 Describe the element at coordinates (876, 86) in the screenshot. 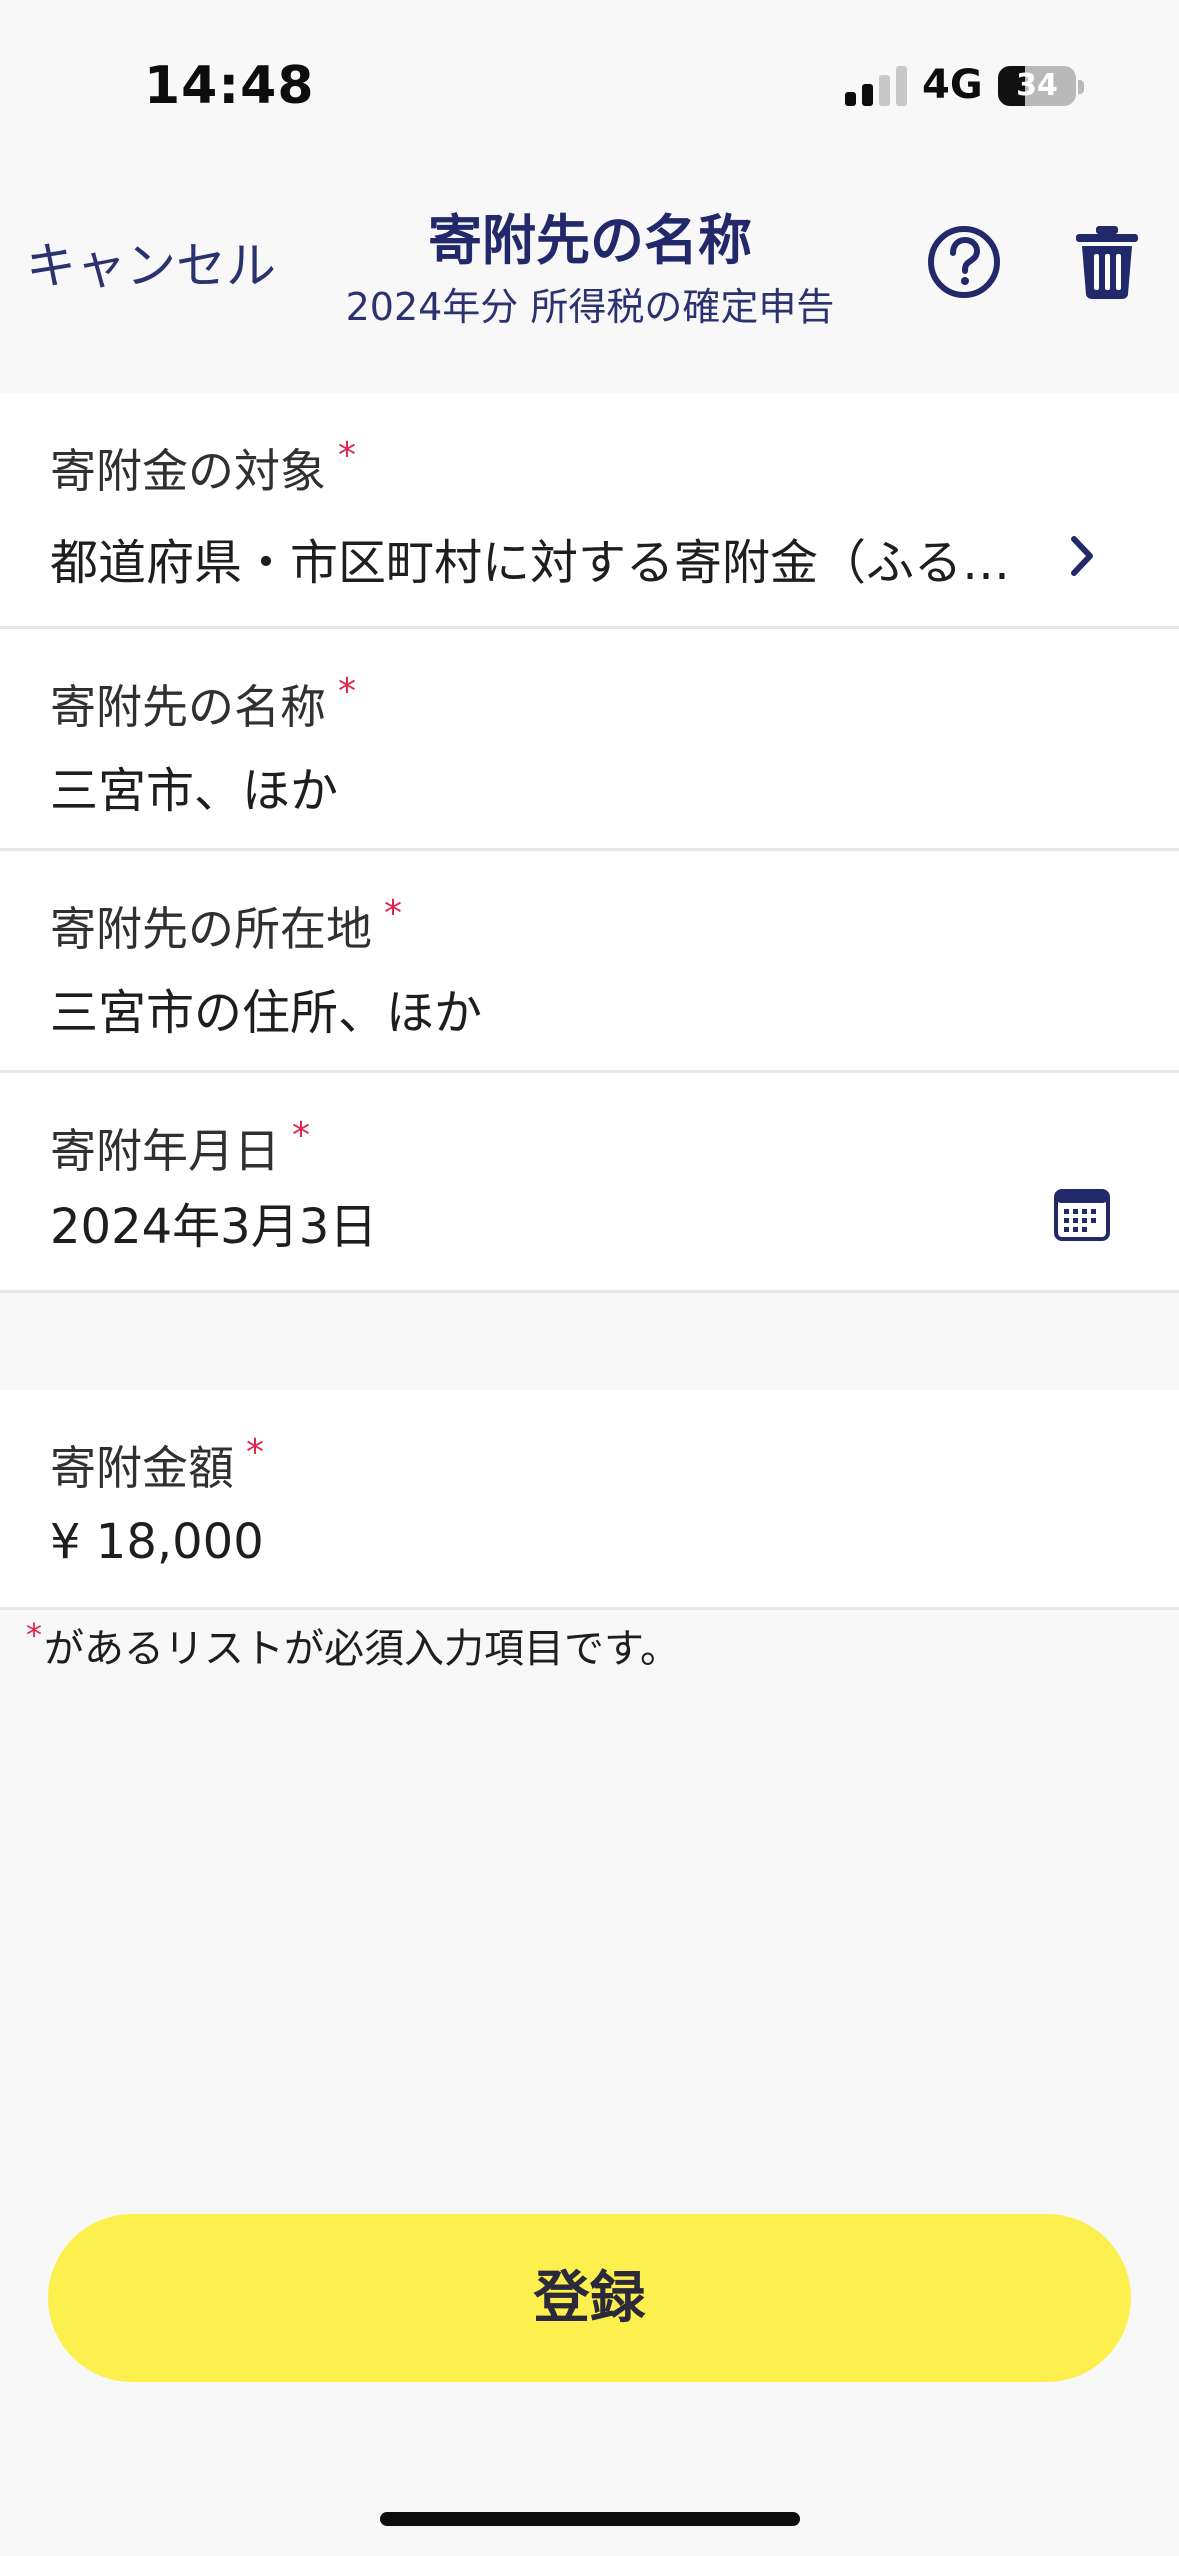

I see `cellular-signal-icon` at that location.